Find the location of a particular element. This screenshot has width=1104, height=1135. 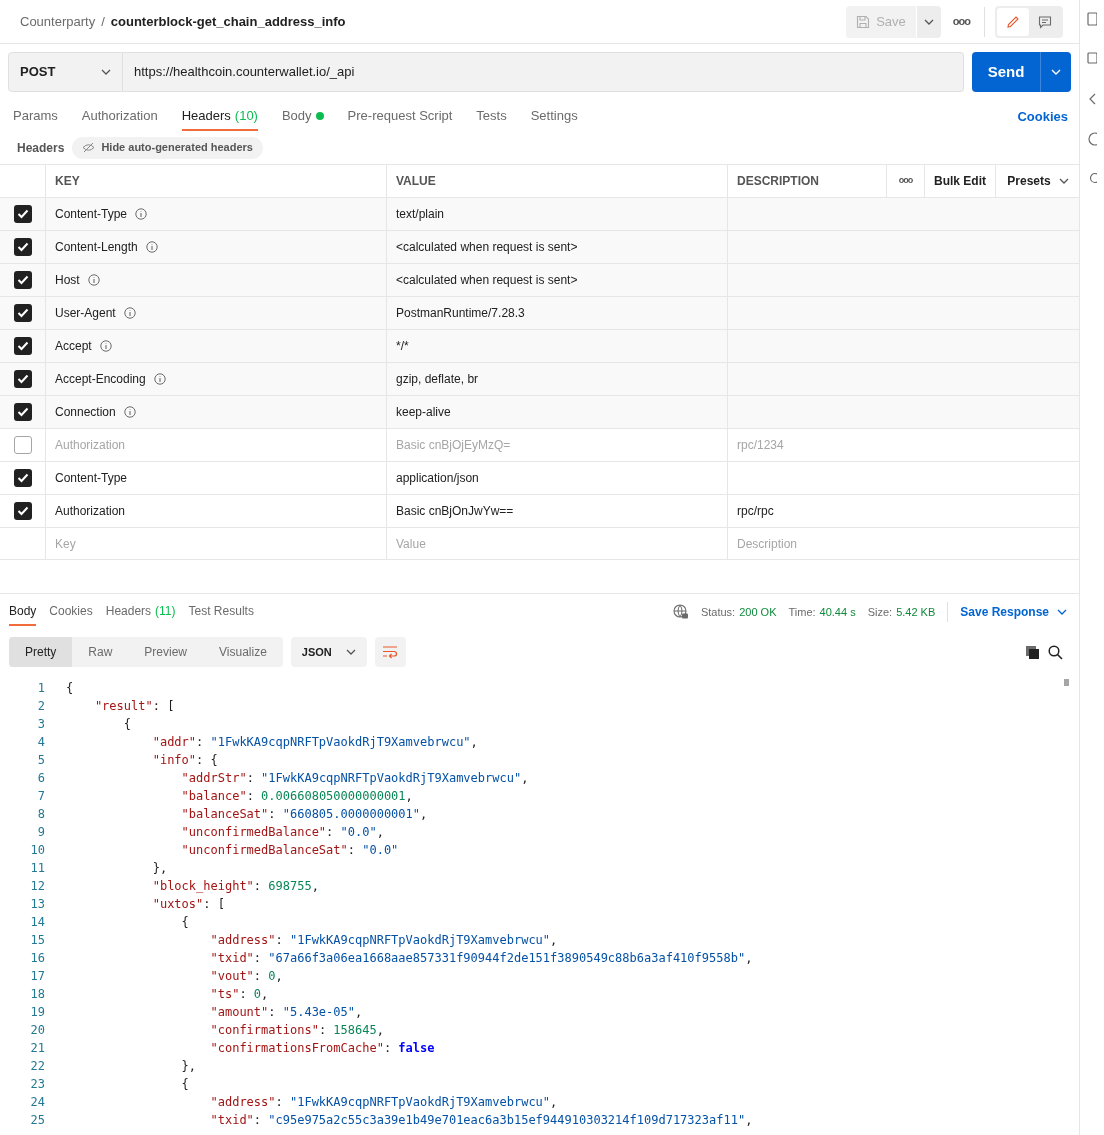

search-icon is located at coordinates (1055, 652).